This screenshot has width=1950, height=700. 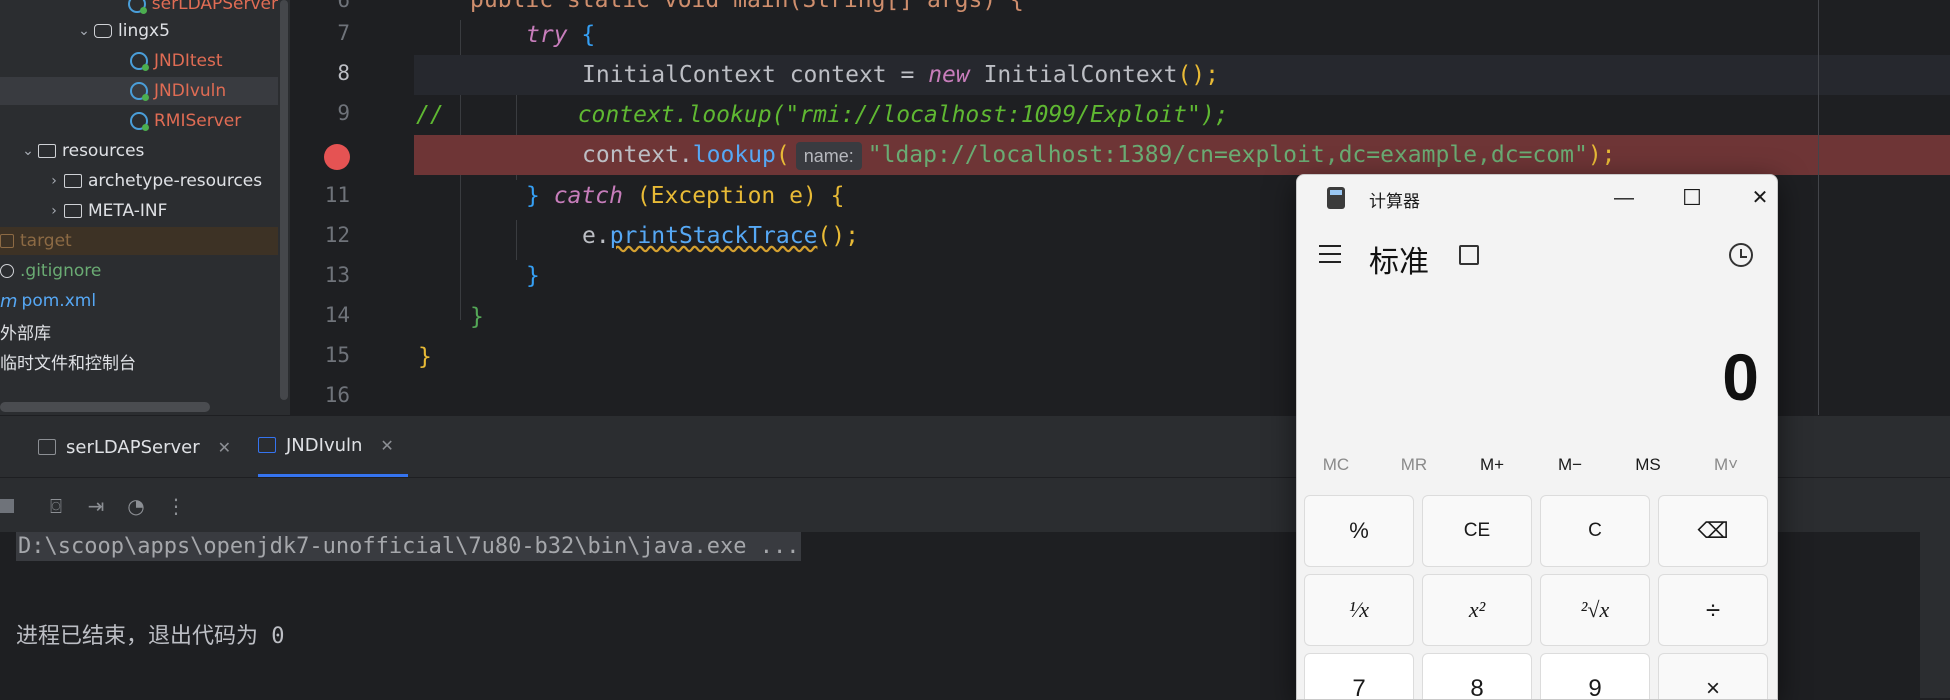 I want to click on tab-serldapserver: serLDAPServer ✕, so click(x=134, y=447).